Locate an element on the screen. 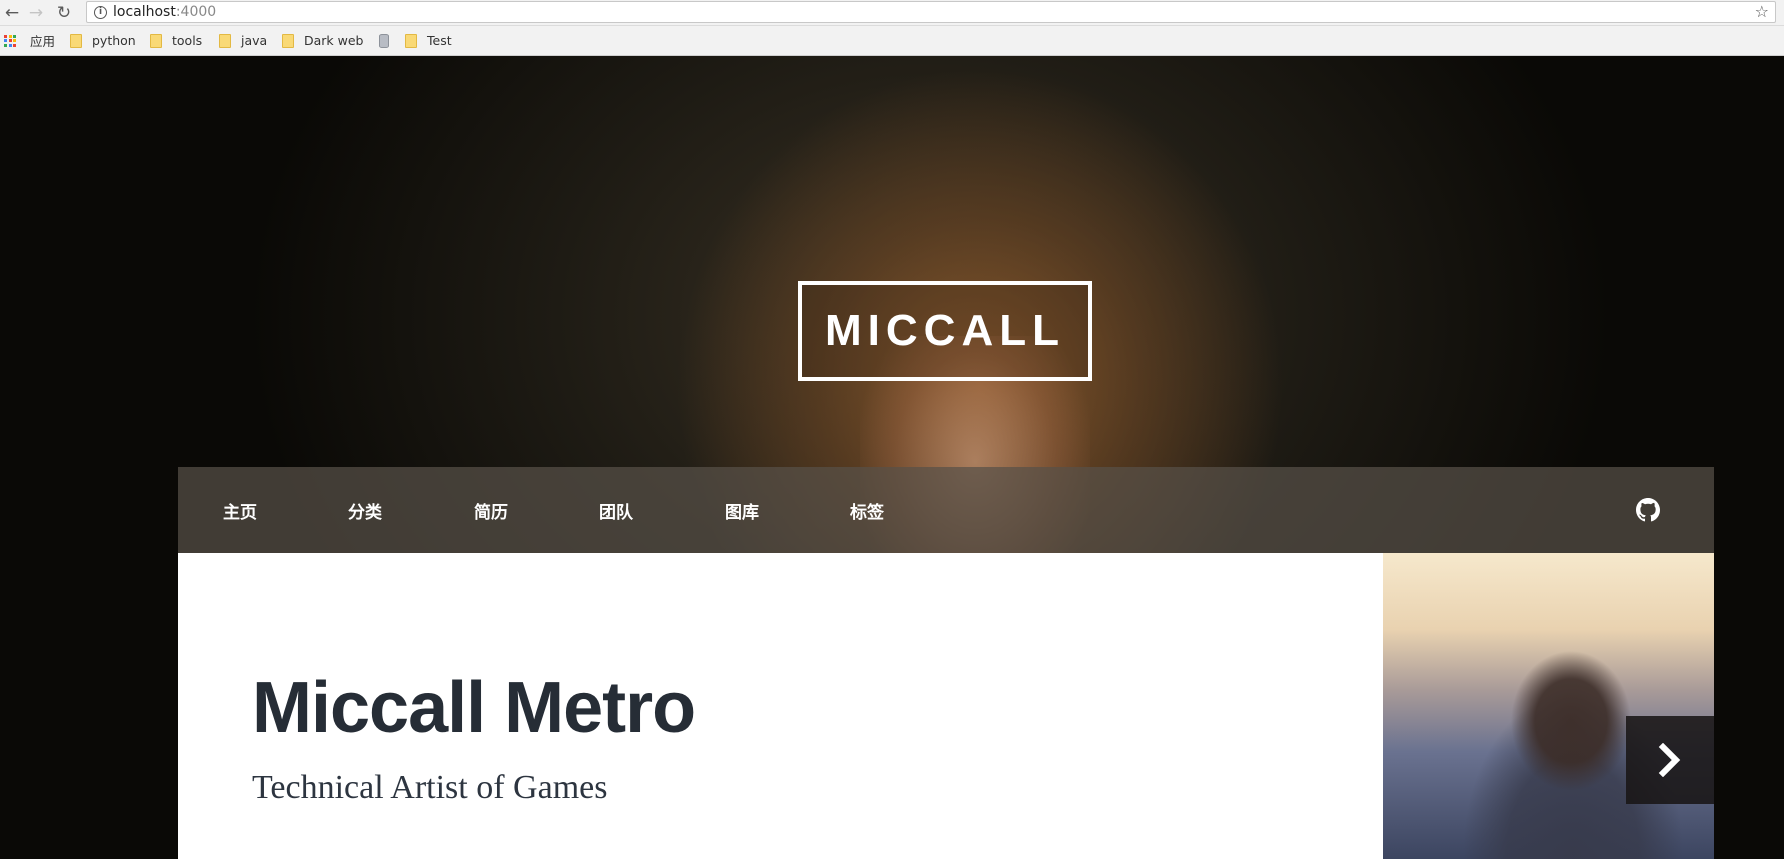 Image resolution: width=1784 pixels, height=859 pixels. bookmark-label: python is located at coordinates (114, 40).